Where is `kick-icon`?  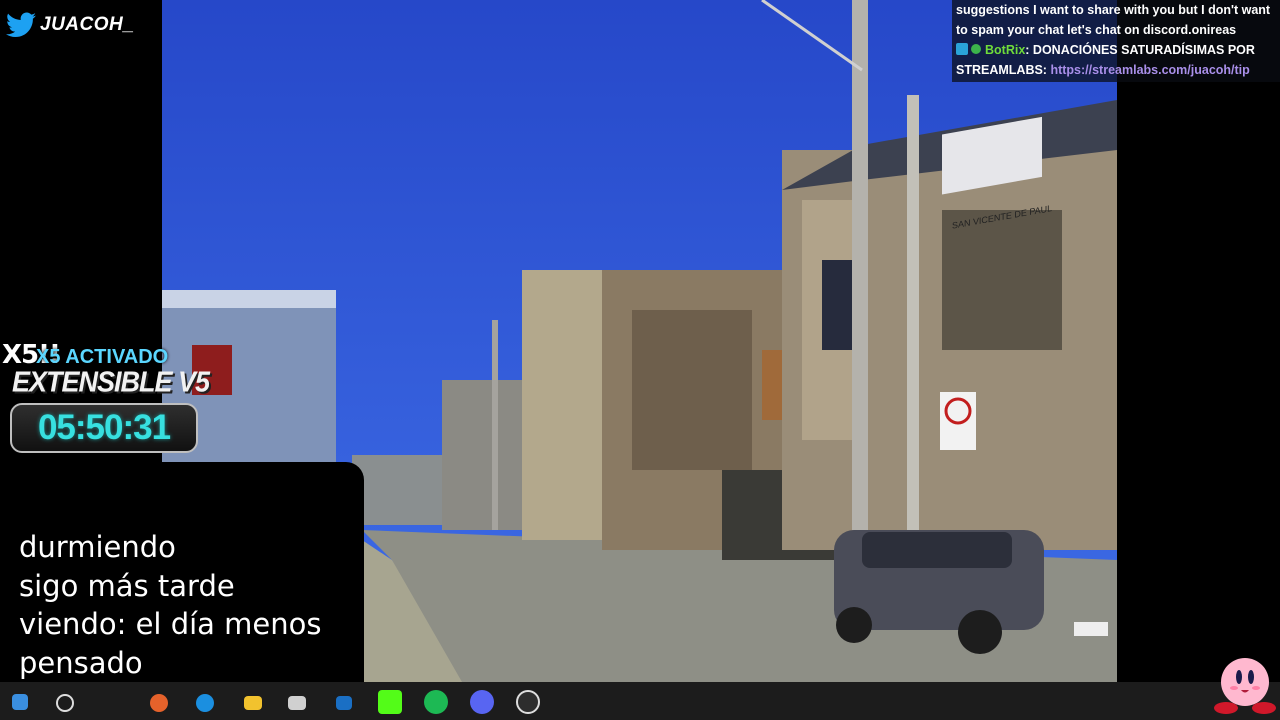 kick-icon is located at coordinates (390, 702).